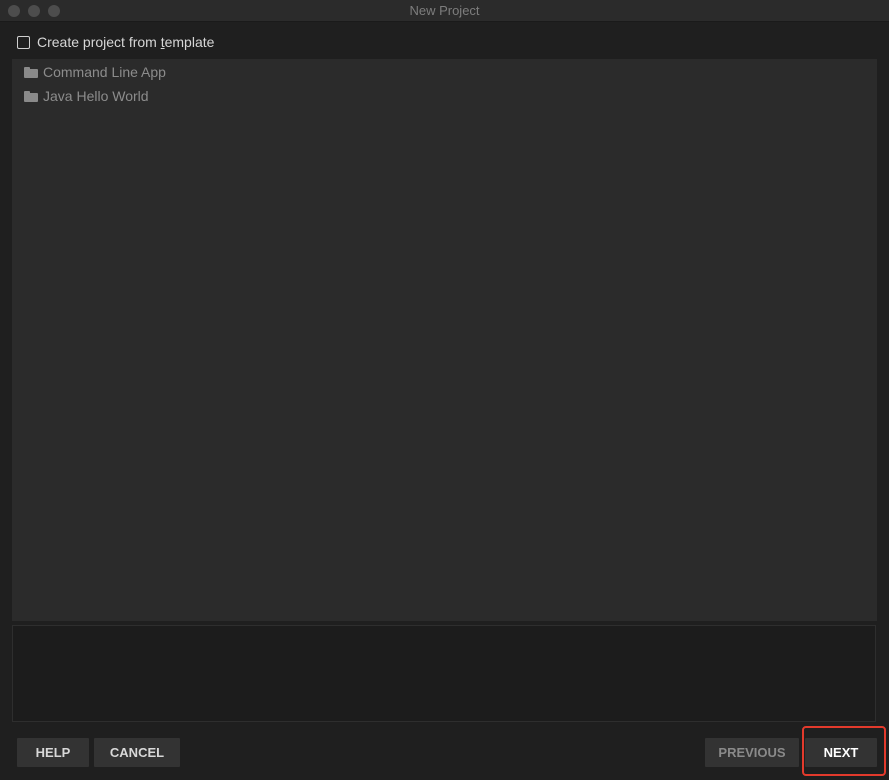 The image size is (889, 780). What do you see at coordinates (125, 42) in the screenshot?
I see `create-from-template-label: Create project from template` at bounding box center [125, 42].